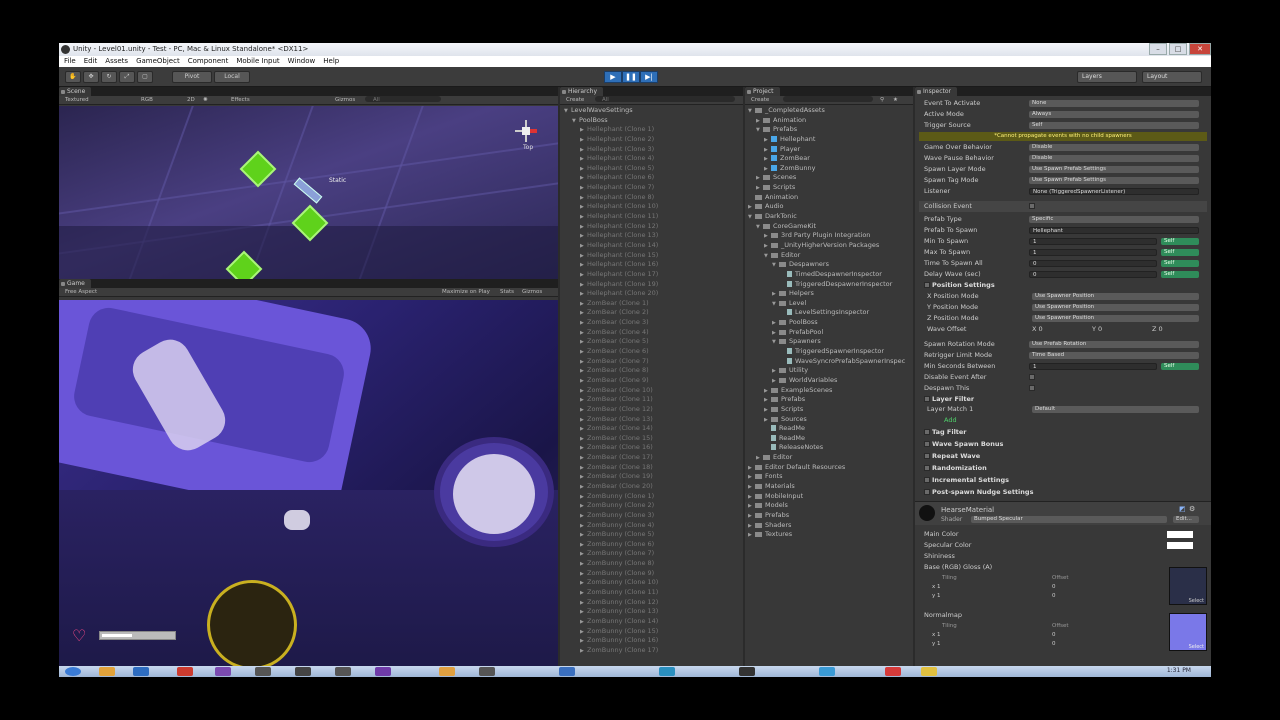  Describe the element at coordinates (81, 292) in the screenshot. I see `aspect-dropdown: Free Aspect` at that location.